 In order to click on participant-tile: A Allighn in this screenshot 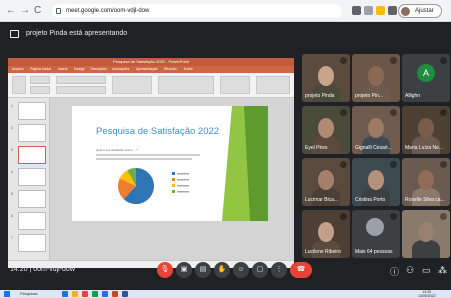, I will do `click(426, 78)`.